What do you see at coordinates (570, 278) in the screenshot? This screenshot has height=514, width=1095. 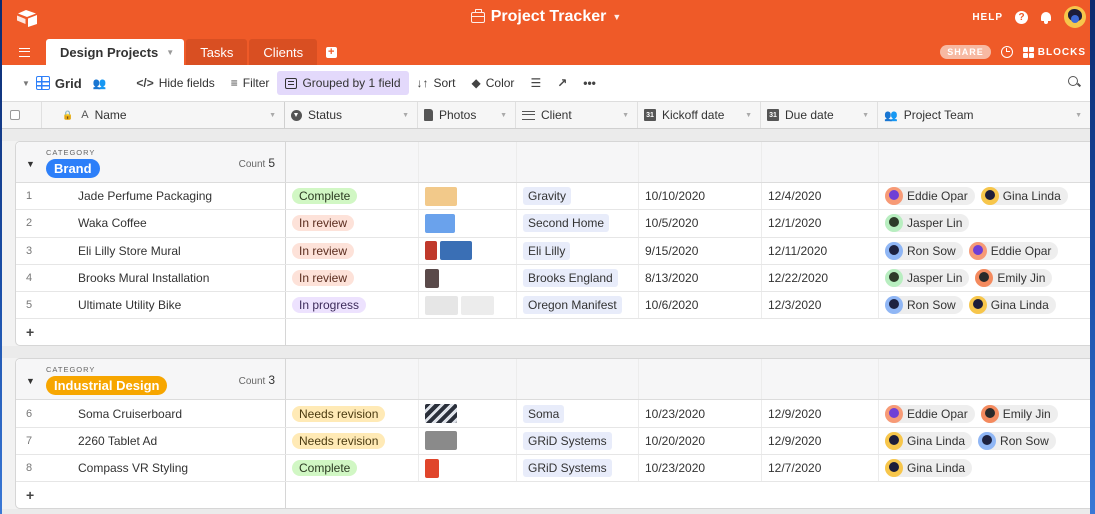 I see `client-link: Brooks England` at bounding box center [570, 278].